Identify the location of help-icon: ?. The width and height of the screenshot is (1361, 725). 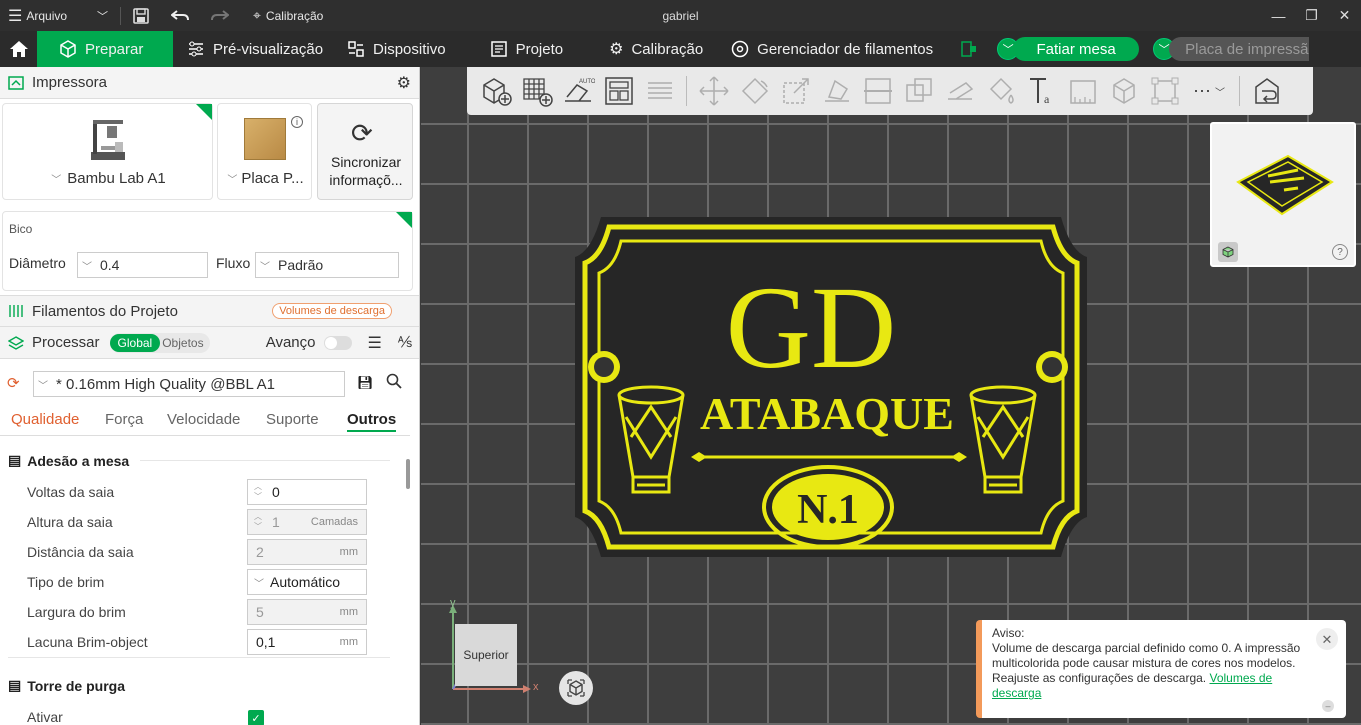
(1340, 252).